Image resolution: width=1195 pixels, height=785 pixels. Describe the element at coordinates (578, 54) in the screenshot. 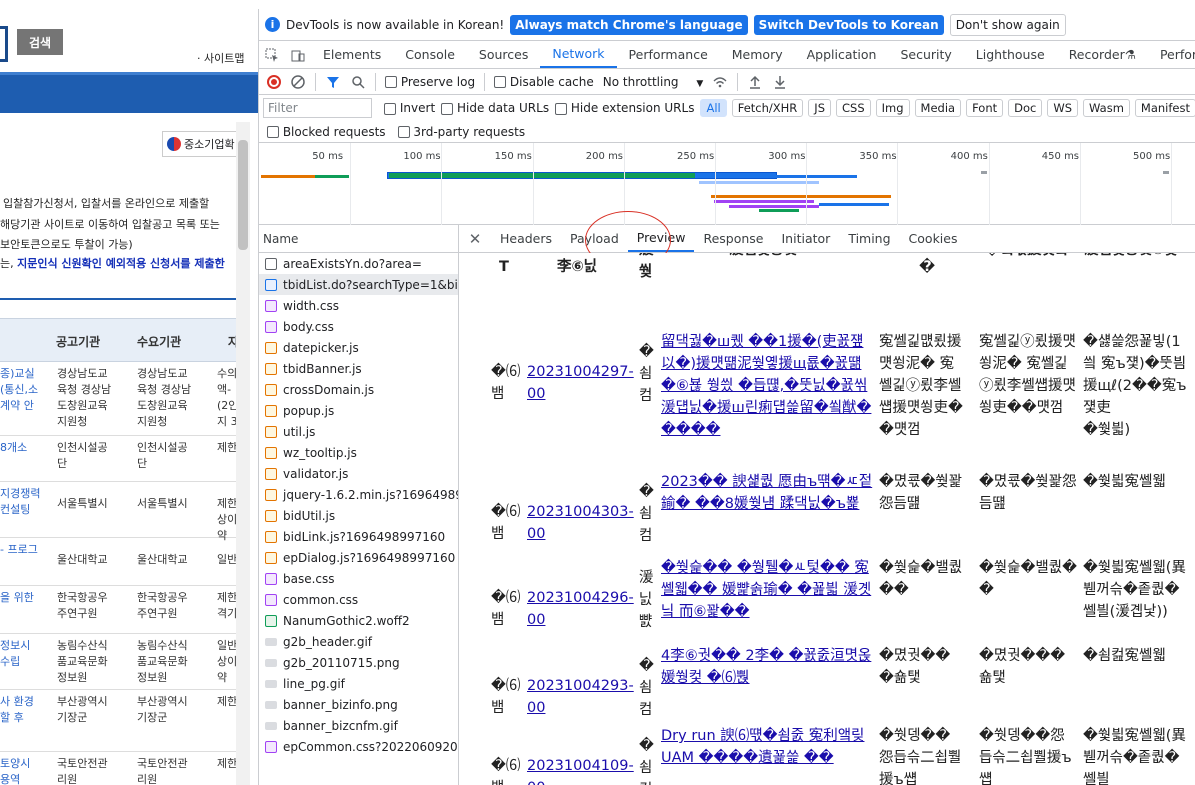

I see `tab-network: Network` at that location.